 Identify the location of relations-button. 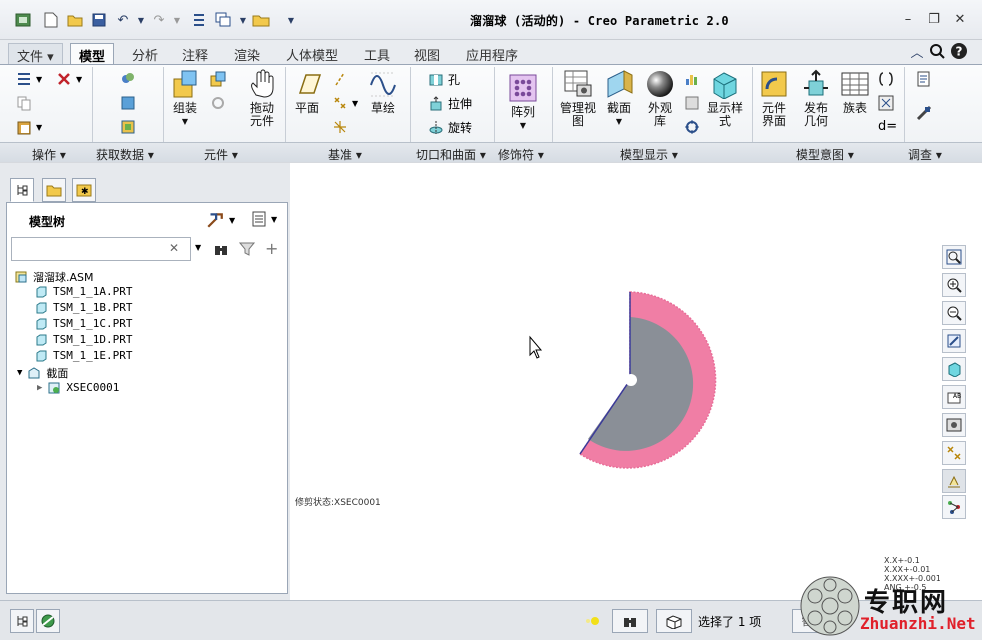
(888, 79).